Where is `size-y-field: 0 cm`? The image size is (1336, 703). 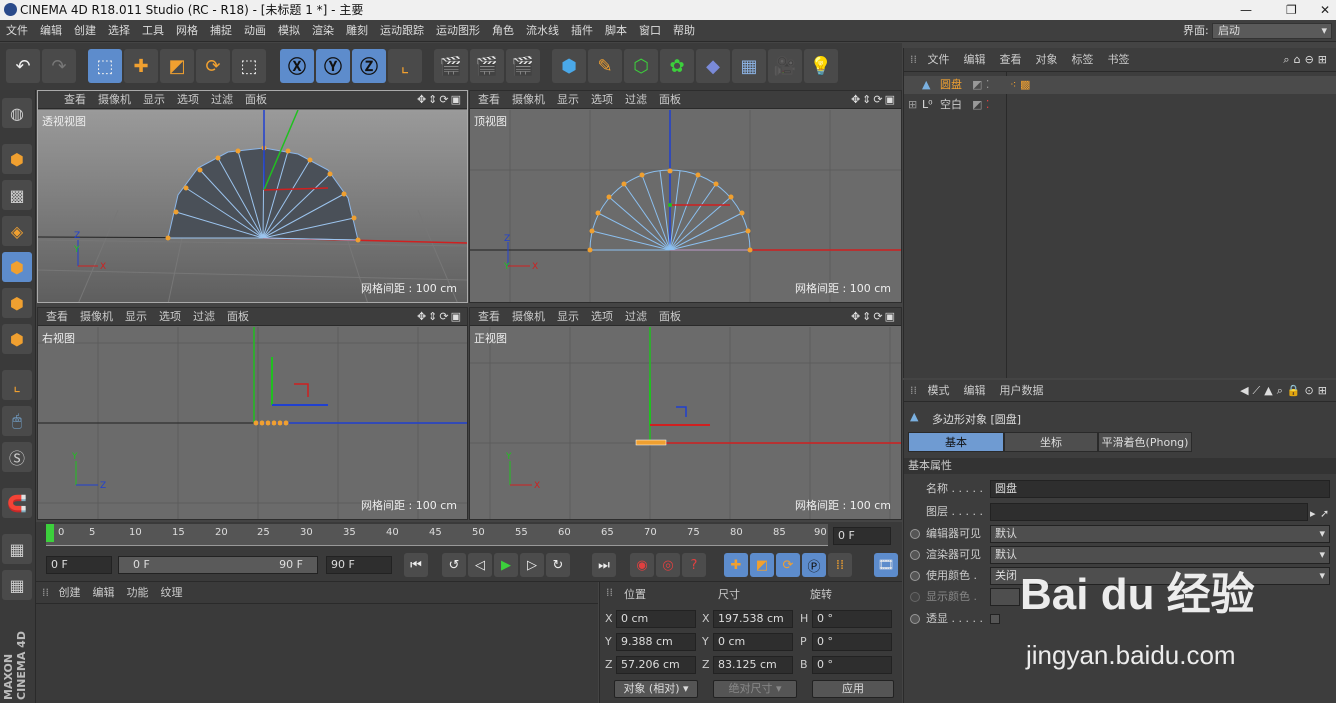
size-y-field: 0 cm is located at coordinates (753, 642).